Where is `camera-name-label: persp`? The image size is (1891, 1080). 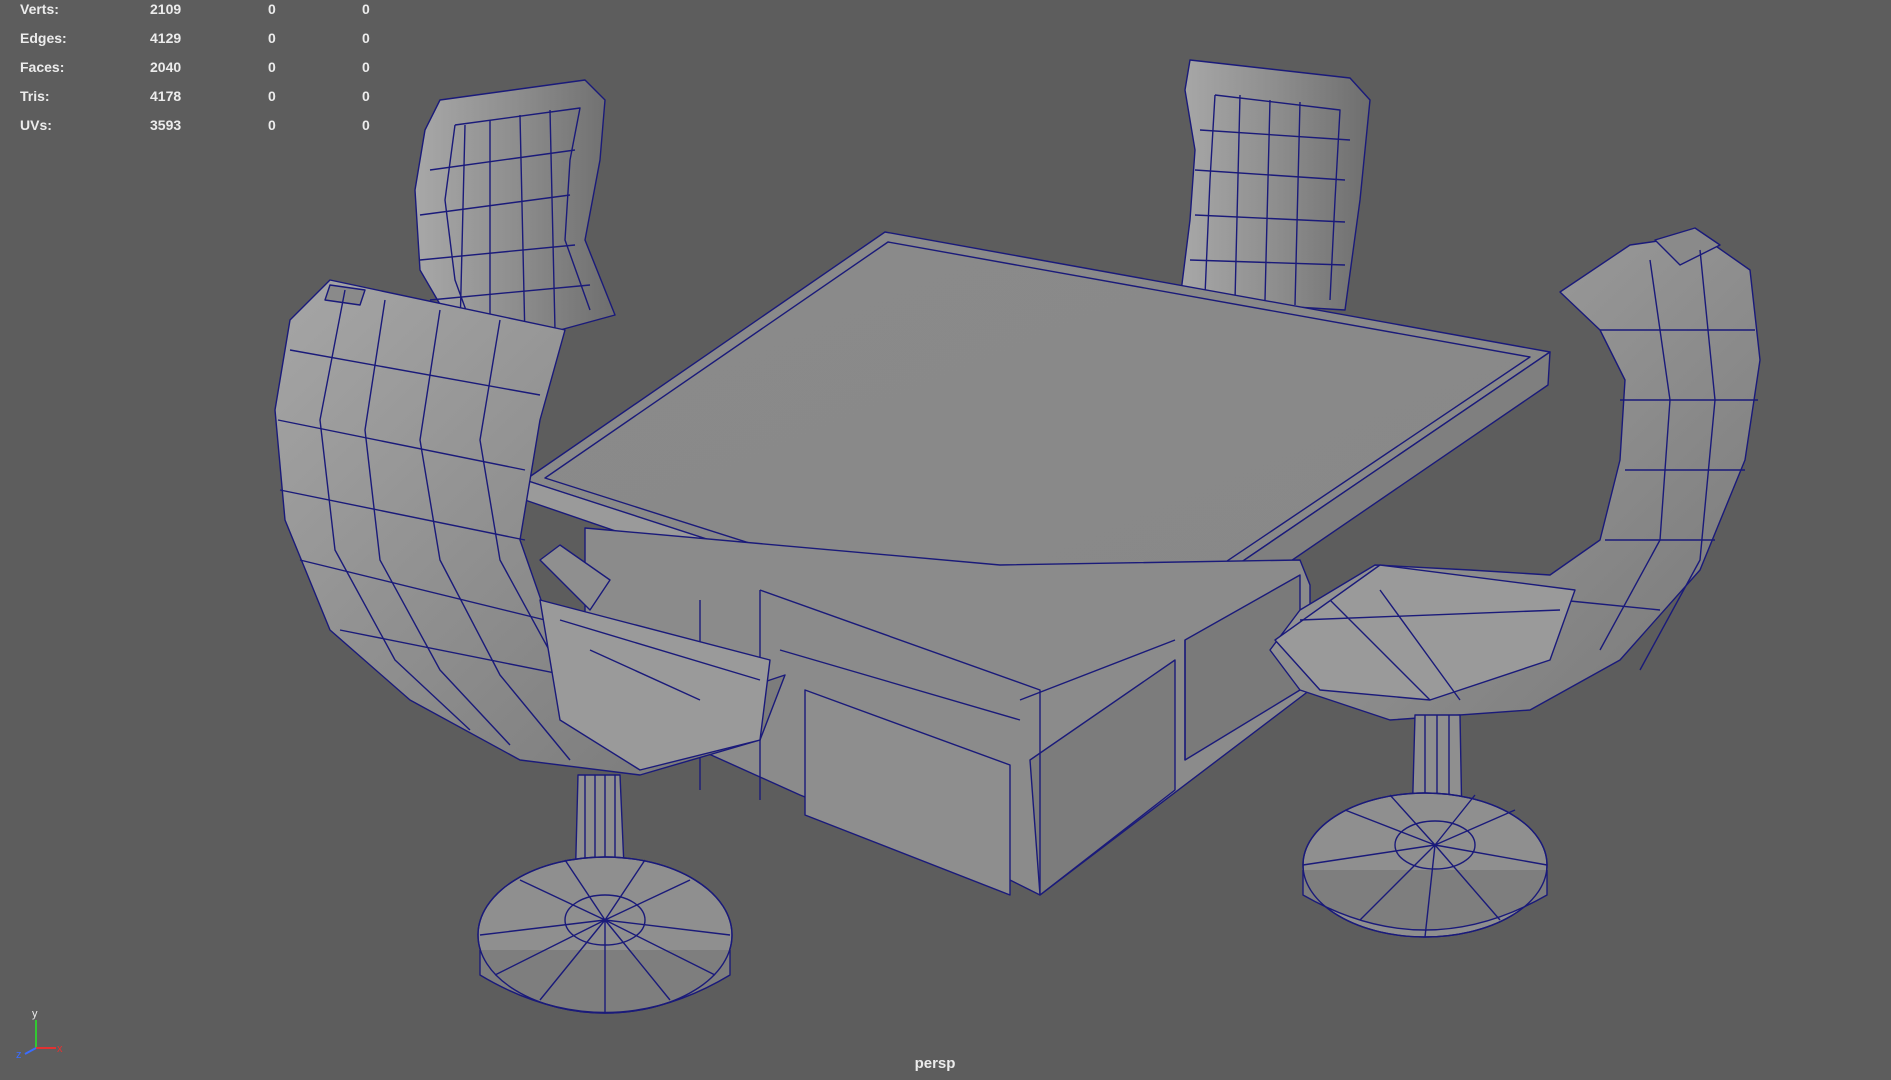
camera-name-label: persp is located at coordinates (935, 1063).